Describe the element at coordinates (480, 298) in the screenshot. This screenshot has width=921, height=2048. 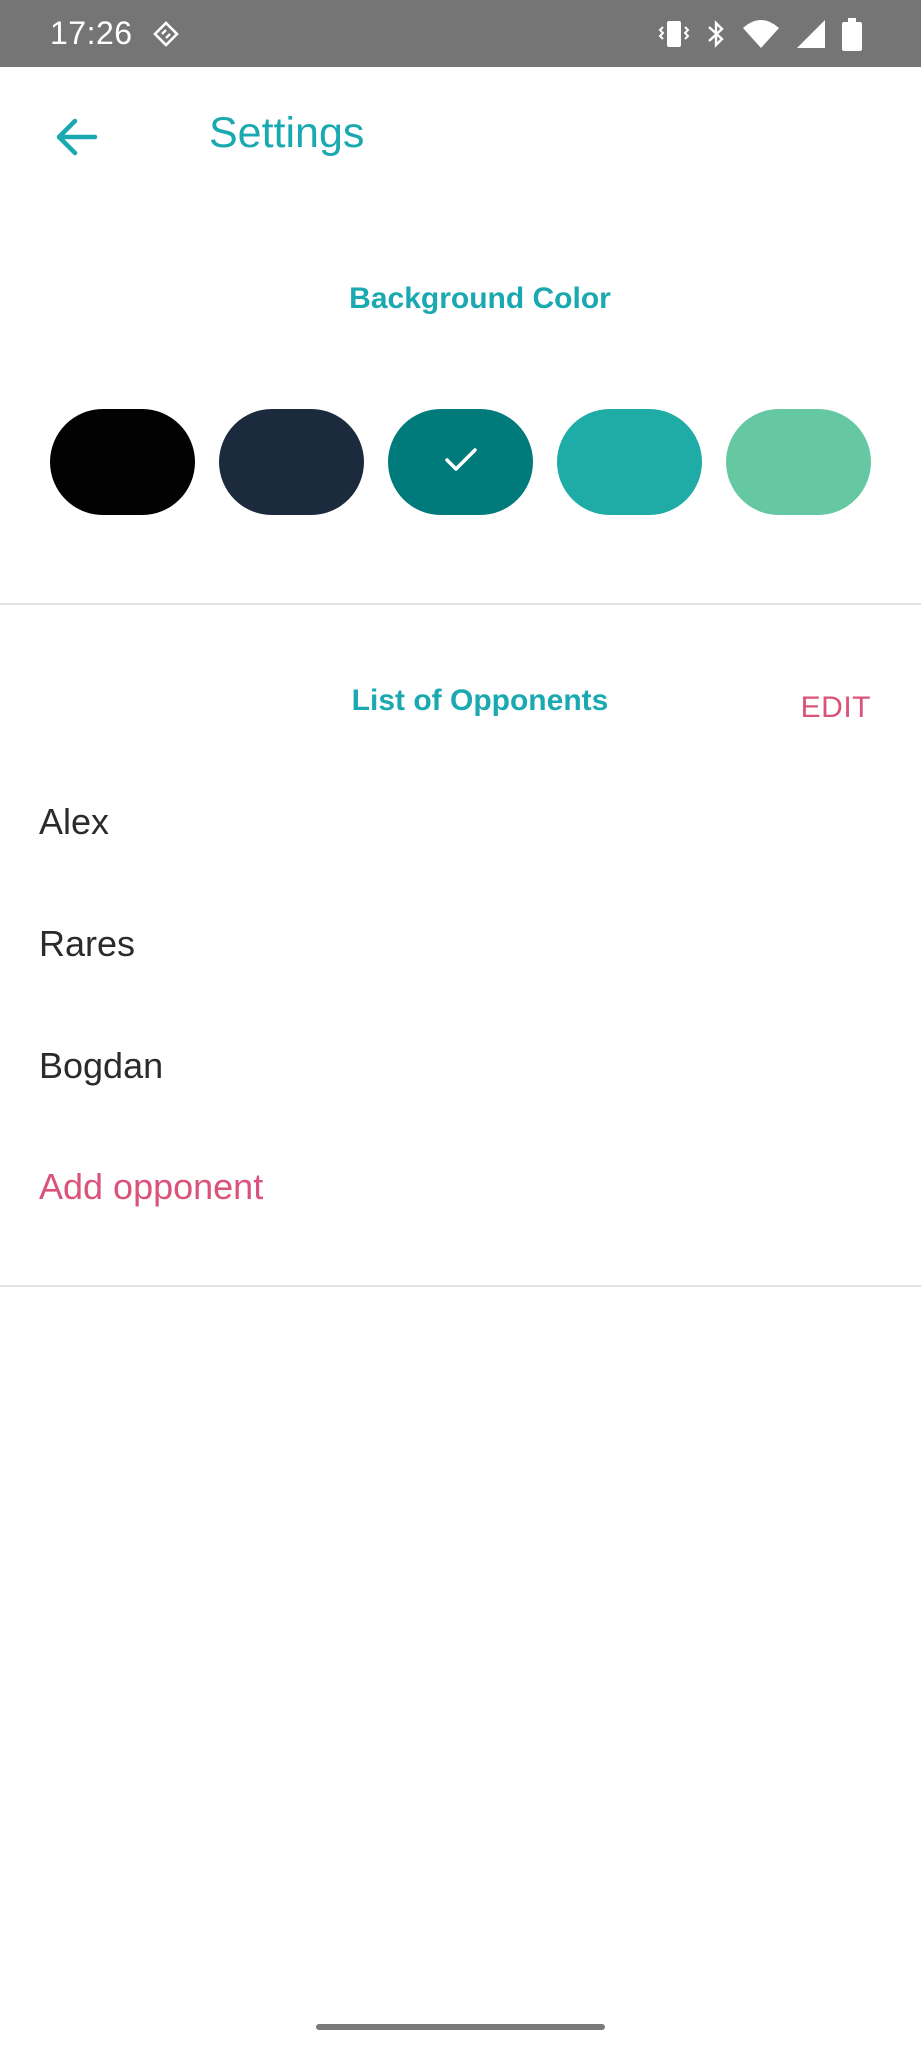
I see `background-color-title: Background Color` at that location.